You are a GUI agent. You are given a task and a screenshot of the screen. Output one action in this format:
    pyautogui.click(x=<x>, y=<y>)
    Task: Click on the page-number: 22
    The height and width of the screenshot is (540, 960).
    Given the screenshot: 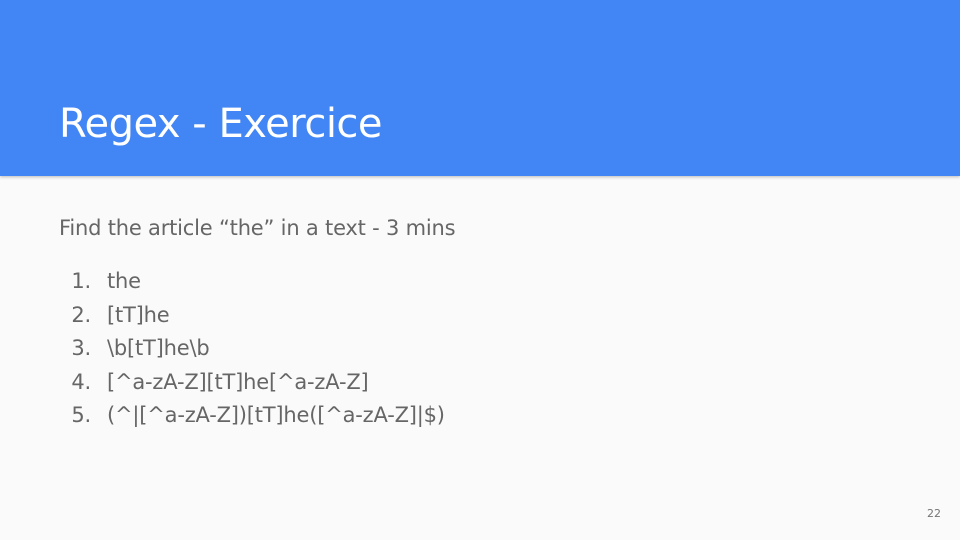 What is the action you would take?
    pyautogui.click(x=934, y=513)
    